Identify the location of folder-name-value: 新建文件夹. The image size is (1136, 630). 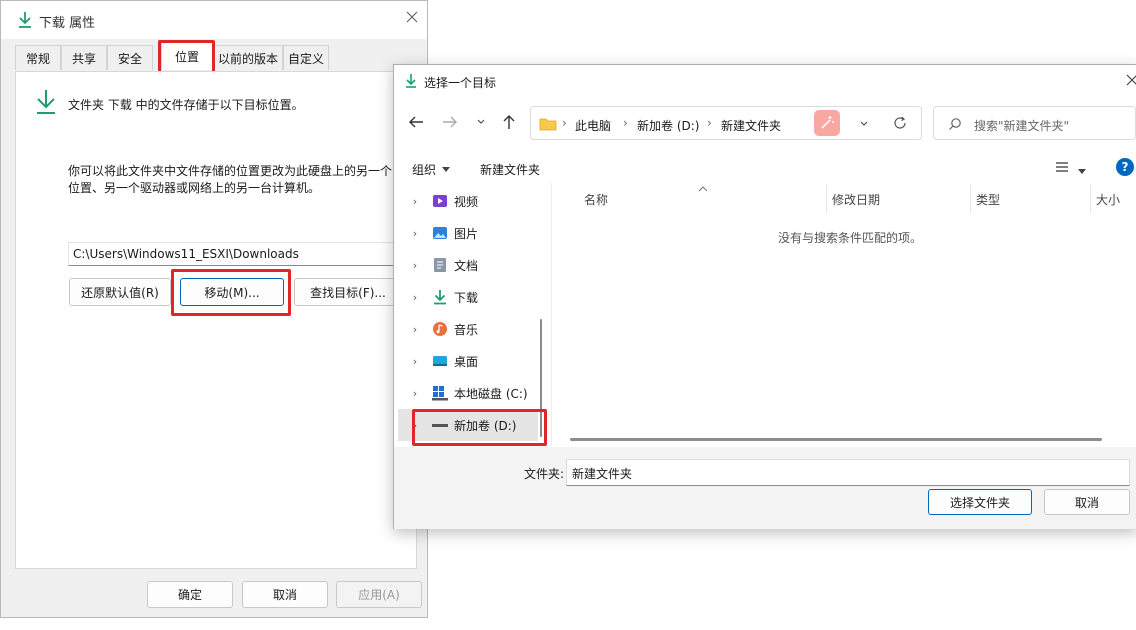
(602, 474).